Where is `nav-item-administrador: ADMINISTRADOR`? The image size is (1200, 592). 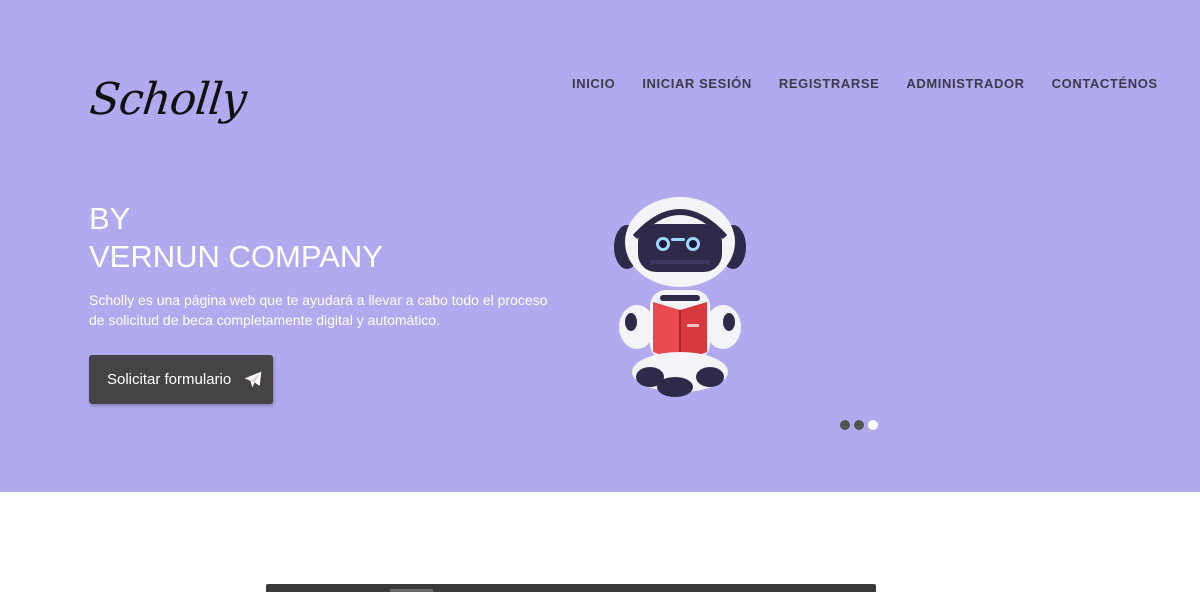 nav-item-administrador: ADMINISTRADOR is located at coordinates (965, 83).